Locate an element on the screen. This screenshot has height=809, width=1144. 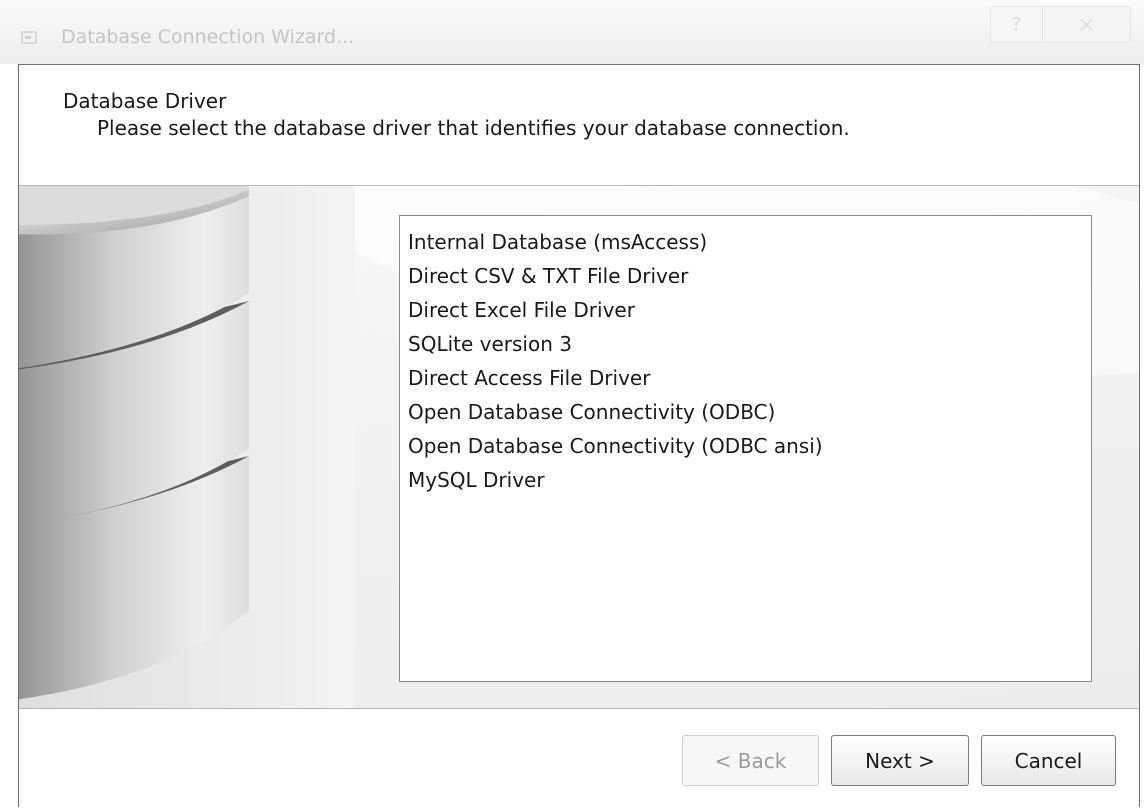
close-button: ✕ is located at coordinates (1086, 24).